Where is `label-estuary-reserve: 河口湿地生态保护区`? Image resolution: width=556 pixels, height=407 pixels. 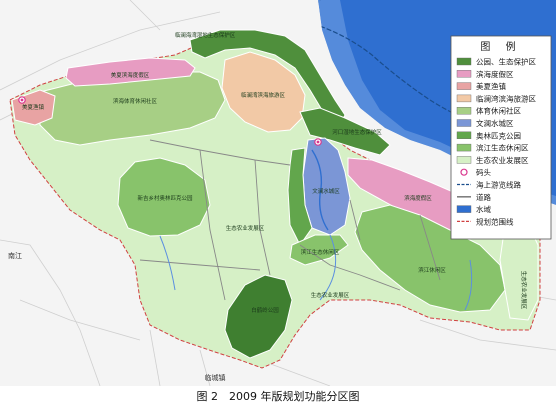 label-estuary-reserve: 河口湿地生态保护区 is located at coordinates (357, 132).